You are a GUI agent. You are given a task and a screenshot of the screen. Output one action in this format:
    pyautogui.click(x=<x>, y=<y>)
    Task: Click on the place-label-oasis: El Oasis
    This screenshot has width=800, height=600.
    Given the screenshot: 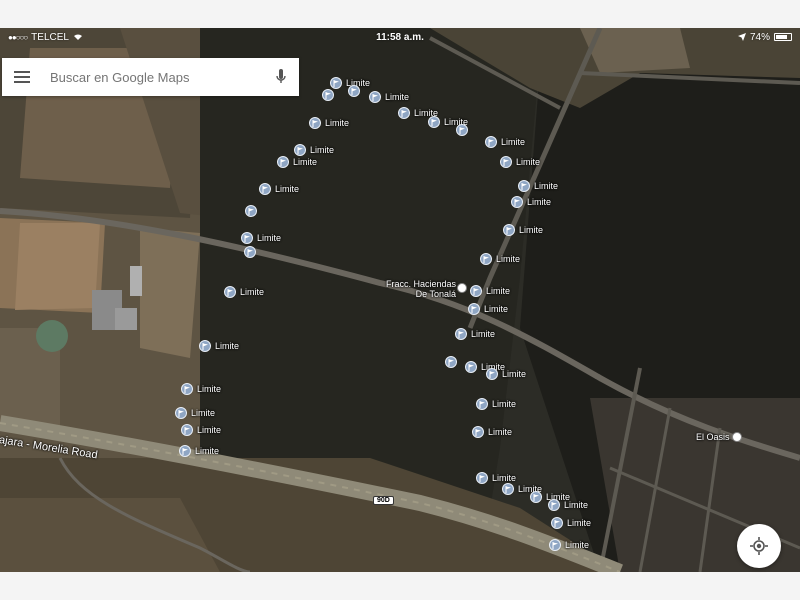 What is the action you would take?
    pyautogui.click(x=713, y=437)
    